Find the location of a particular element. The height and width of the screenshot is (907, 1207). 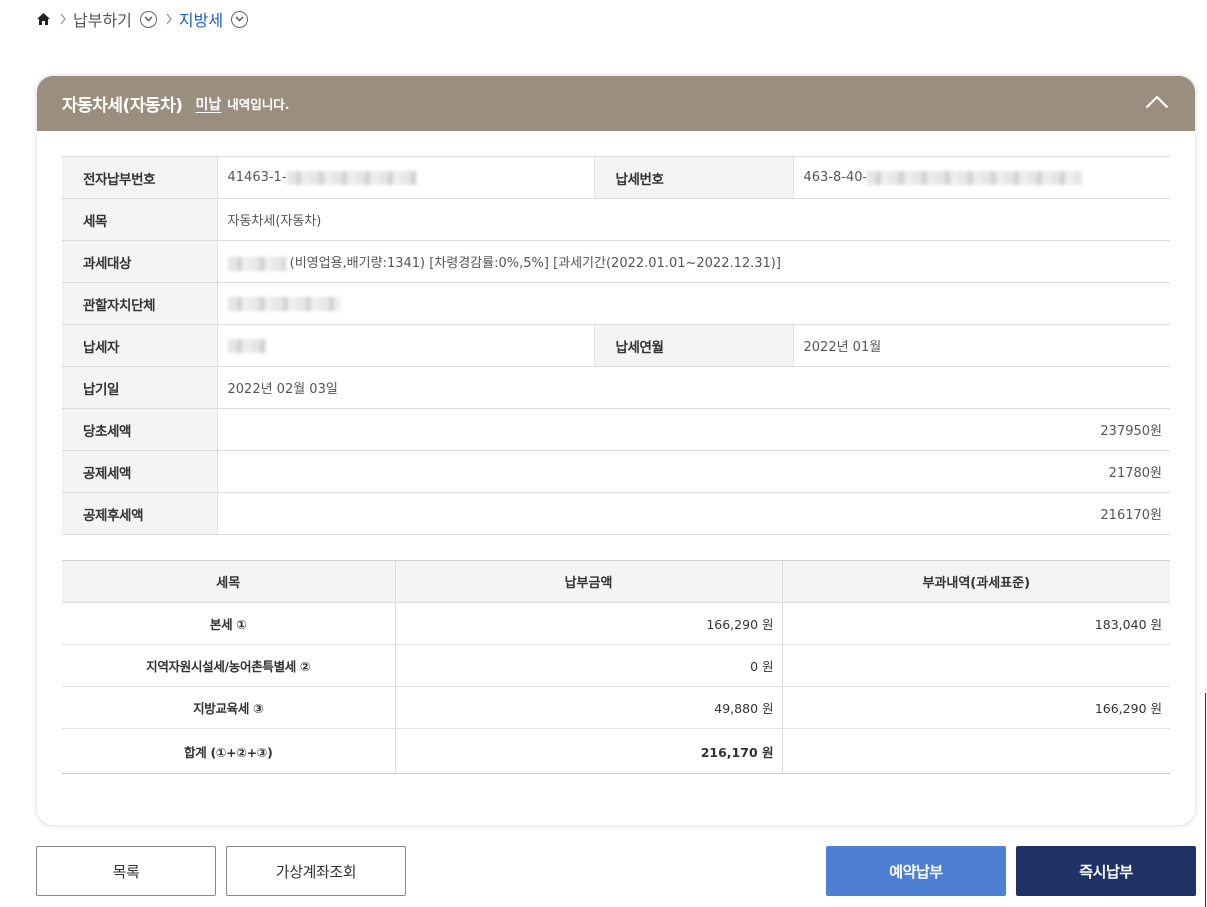

total-item: 합계 (①+②+③) is located at coordinates (228, 751).